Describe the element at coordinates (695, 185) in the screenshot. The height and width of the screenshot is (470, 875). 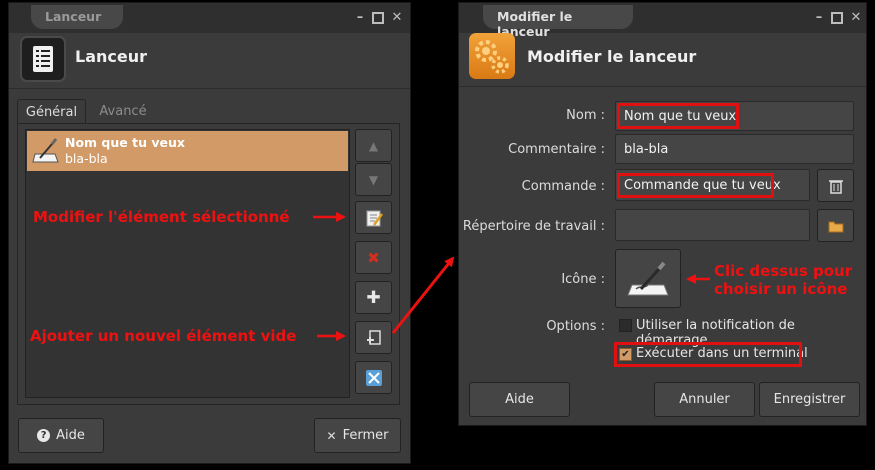
I see `command-highlight` at that location.